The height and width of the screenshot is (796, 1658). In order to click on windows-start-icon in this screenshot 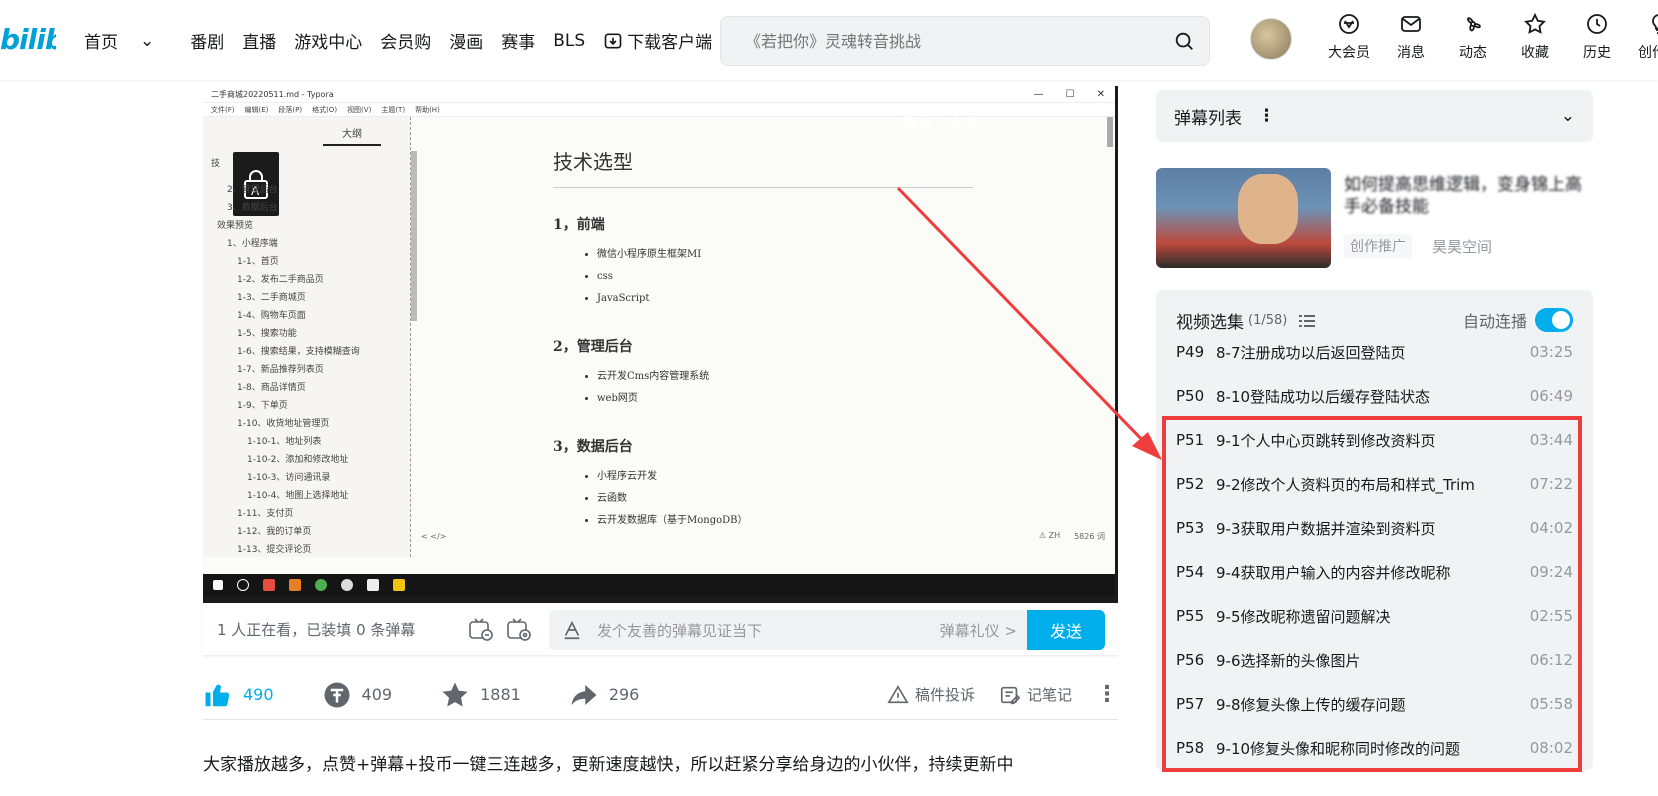, I will do `click(218, 585)`.